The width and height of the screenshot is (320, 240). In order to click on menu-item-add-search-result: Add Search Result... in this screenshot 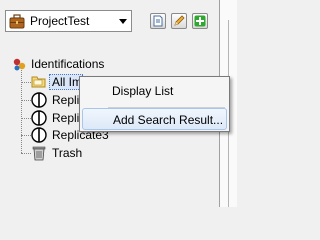, I will do `click(154, 119)`.